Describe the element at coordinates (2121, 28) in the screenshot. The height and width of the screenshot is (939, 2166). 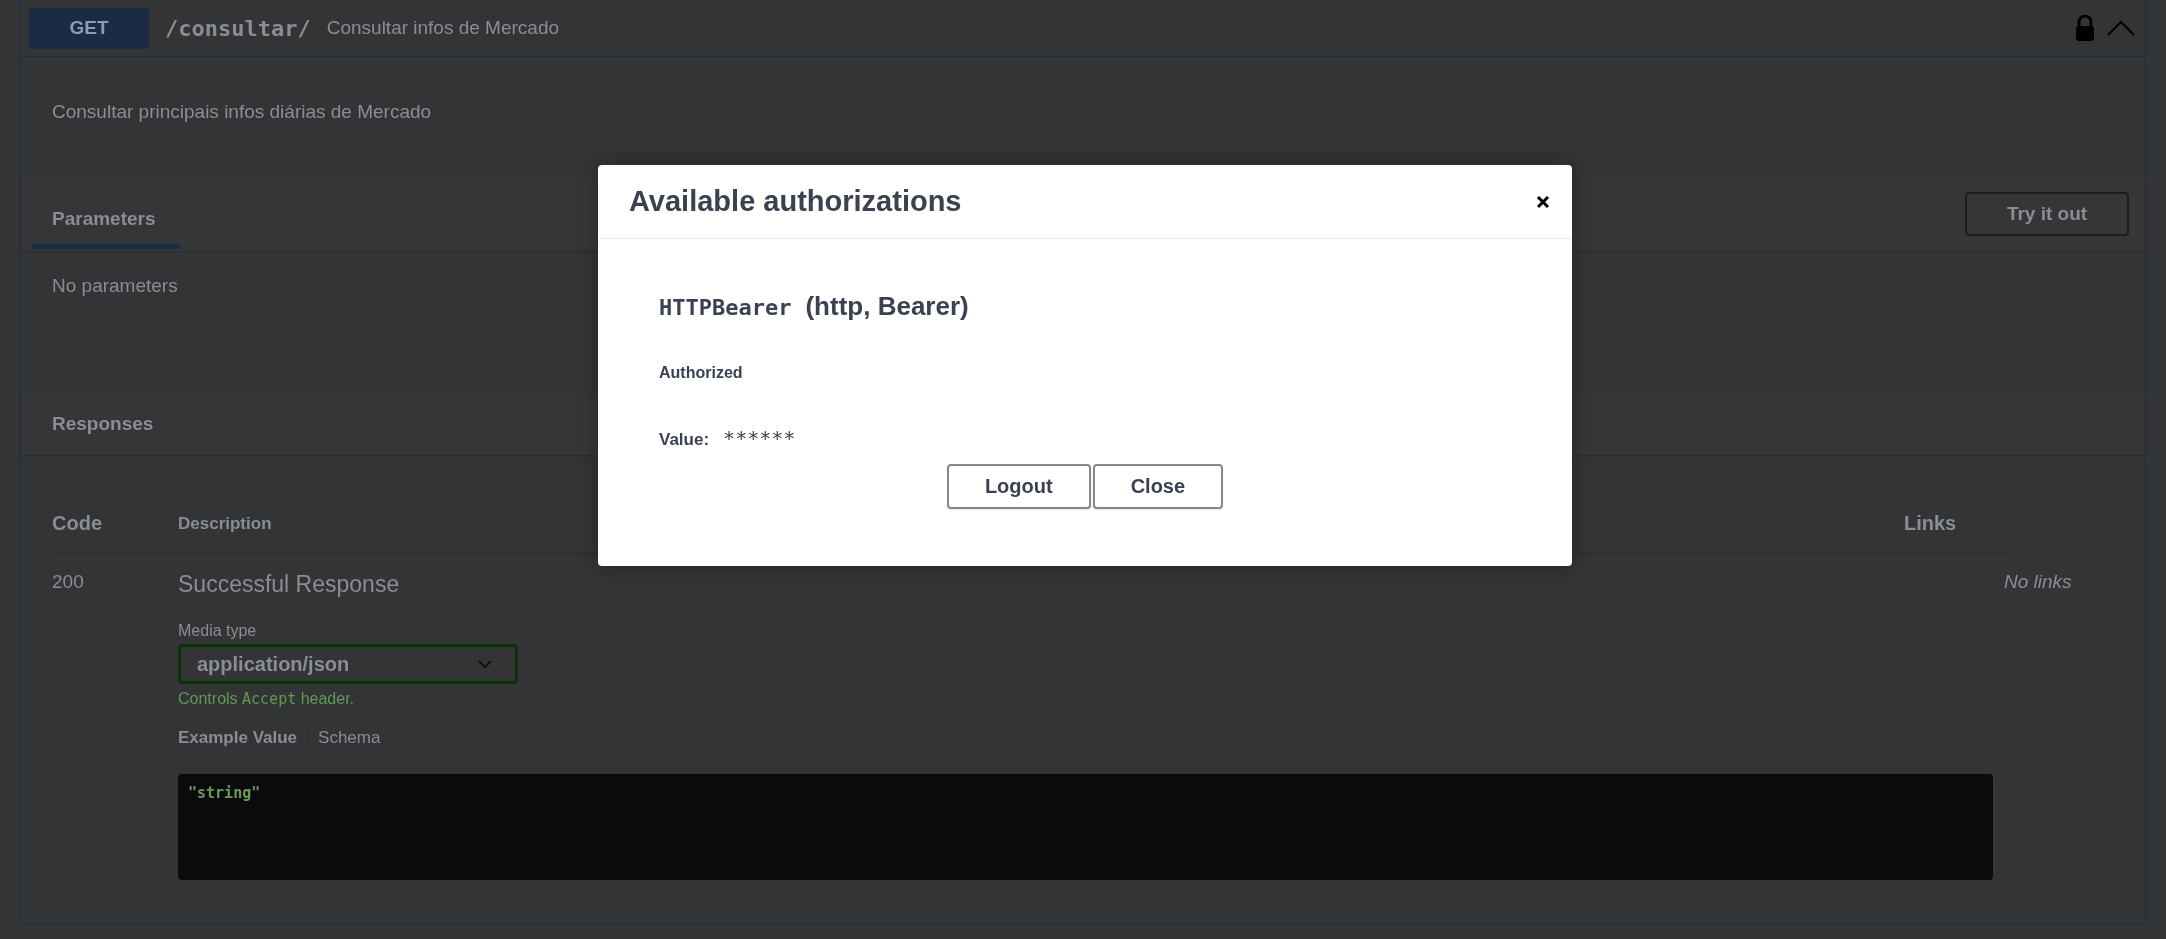
I see `chevron-icon` at that location.